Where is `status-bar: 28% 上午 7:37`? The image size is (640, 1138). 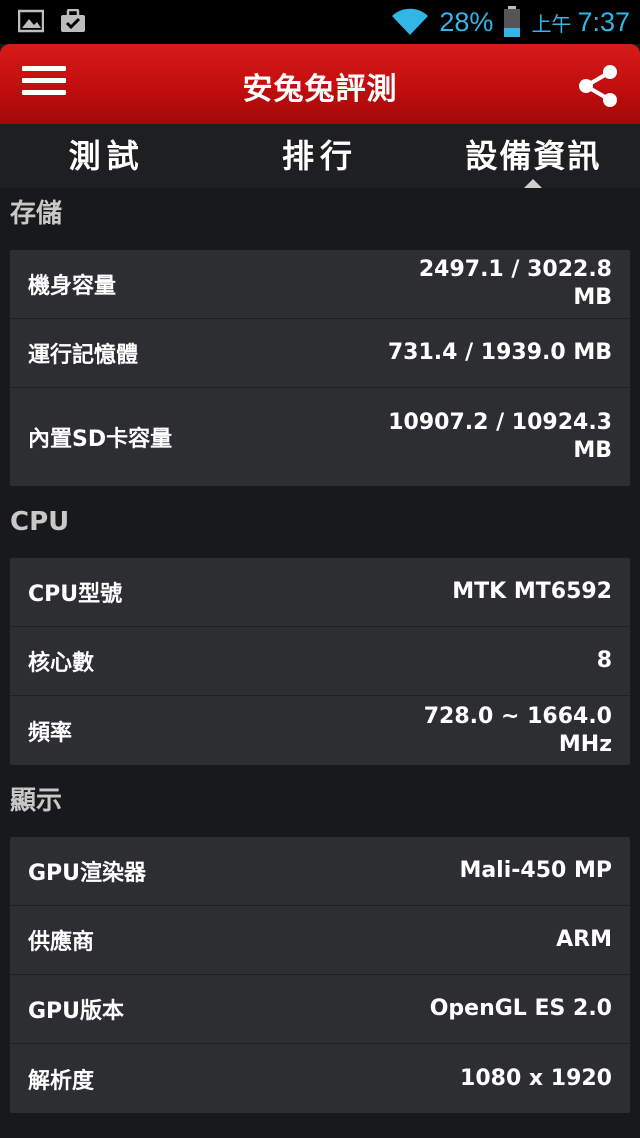 status-bar: 28% 上午 7:37 is located at coordinates (320, 22).